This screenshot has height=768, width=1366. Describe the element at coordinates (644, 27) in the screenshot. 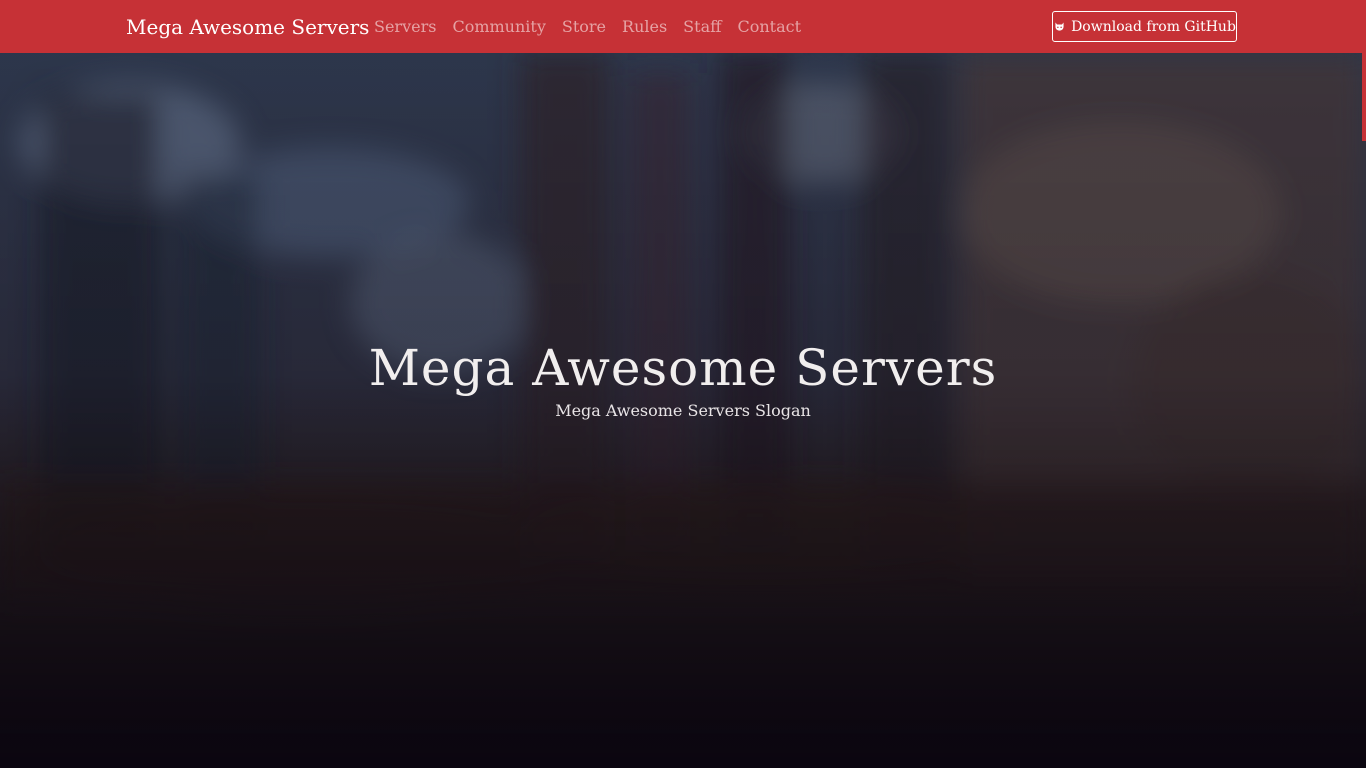

I see `nav-link-rules: Rules` at that location.